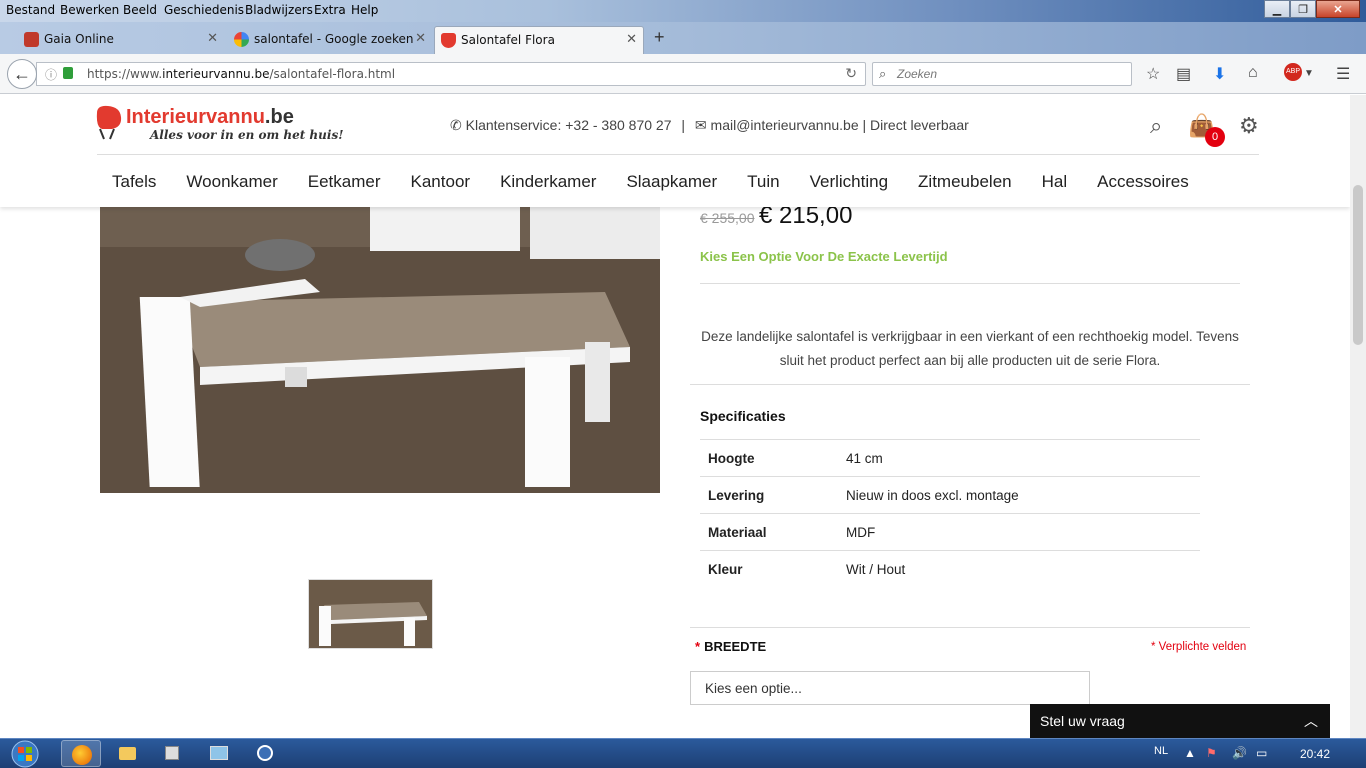 Image resolution: width=1366 pixels, height=768 pixels. I want to click on specifications-title: Specificaties, so click(743, 416).